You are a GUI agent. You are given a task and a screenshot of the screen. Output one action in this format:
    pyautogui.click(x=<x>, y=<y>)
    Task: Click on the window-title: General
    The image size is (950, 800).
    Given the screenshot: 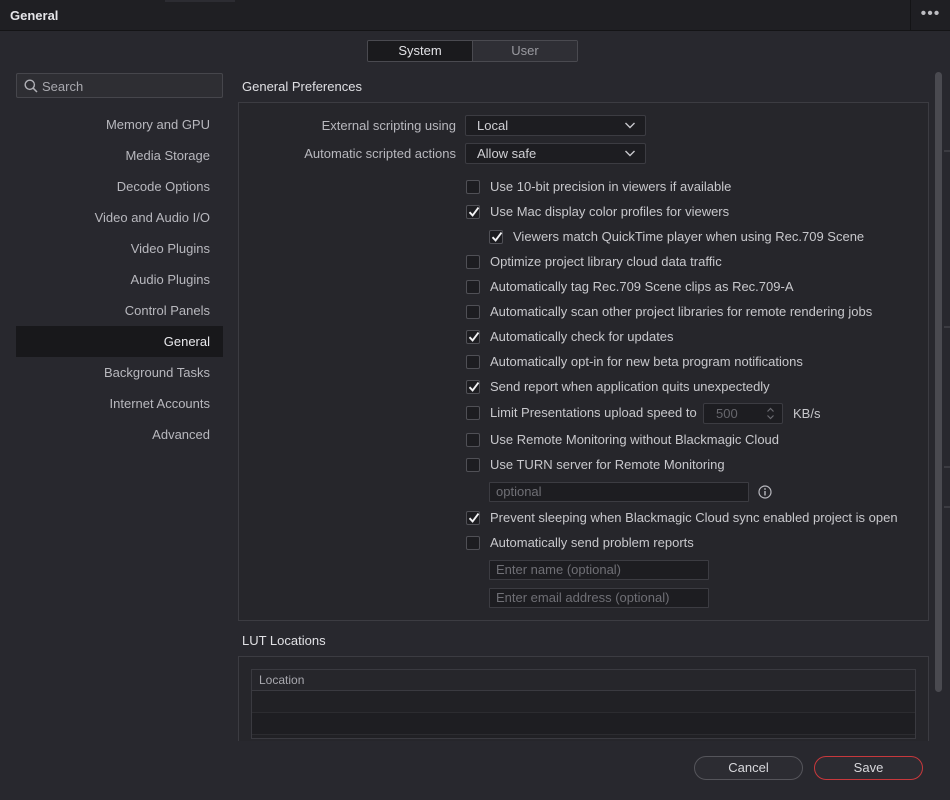 What is the action you would take?
    pyautogui.click(x=34, y=15)
    